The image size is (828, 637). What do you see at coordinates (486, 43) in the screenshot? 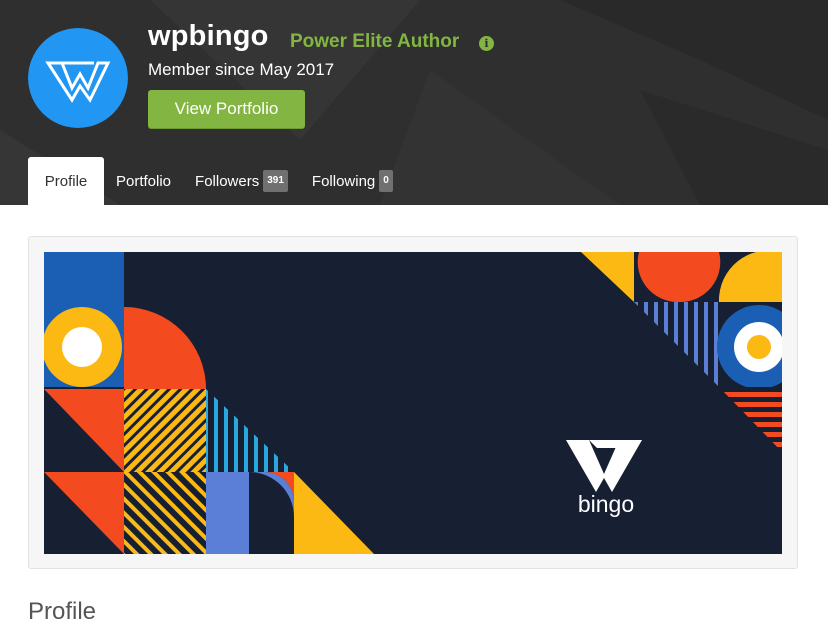
I see `info-icon: i` at bounding box center [486, 43].